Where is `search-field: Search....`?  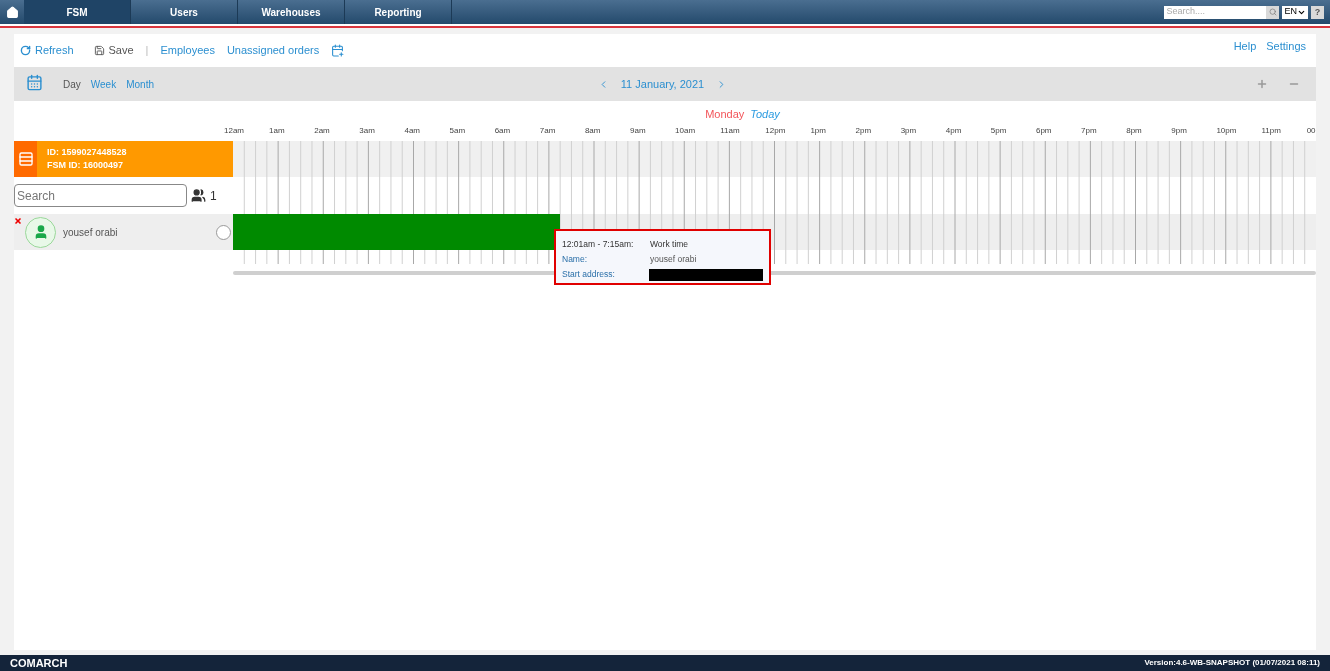 search-field: Search.... is located at coordinates (1215, 12).